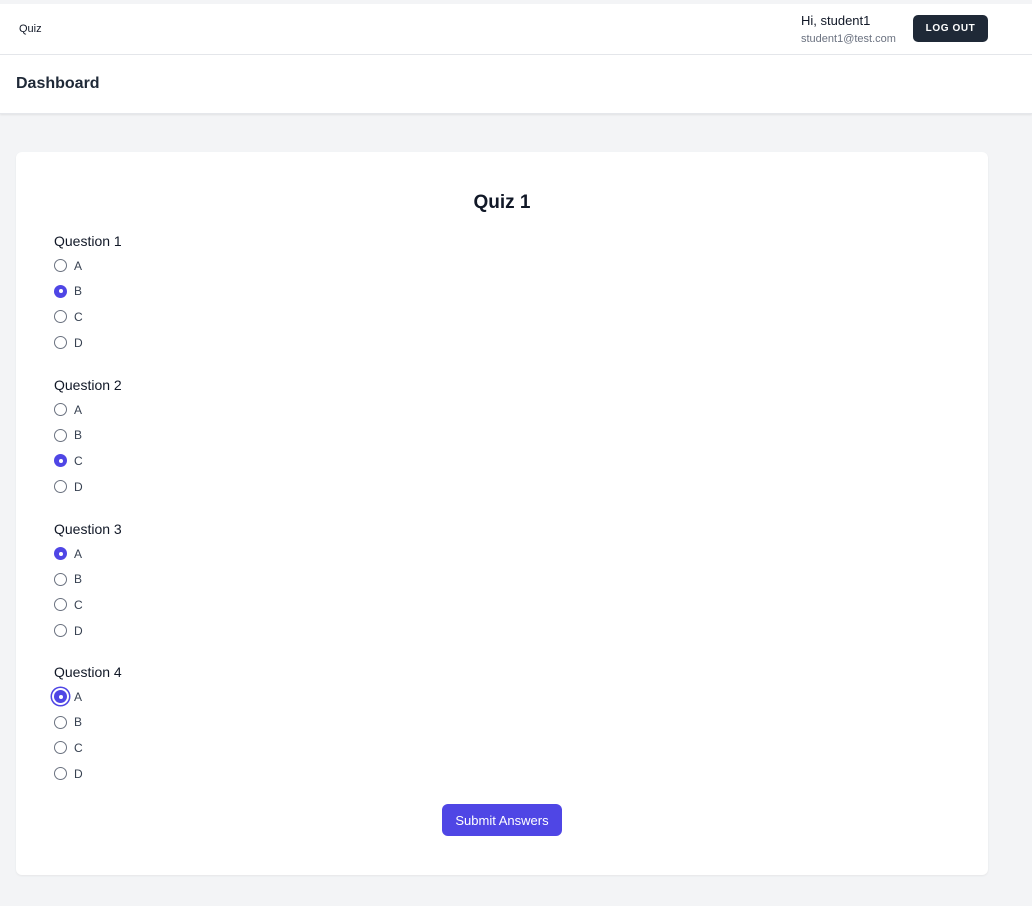 The image size is (1032, 906). What do you see at coordinates (88, 266) in the screenshot?
I see `question-1-option-a: A` at bounding box center [88, 266].